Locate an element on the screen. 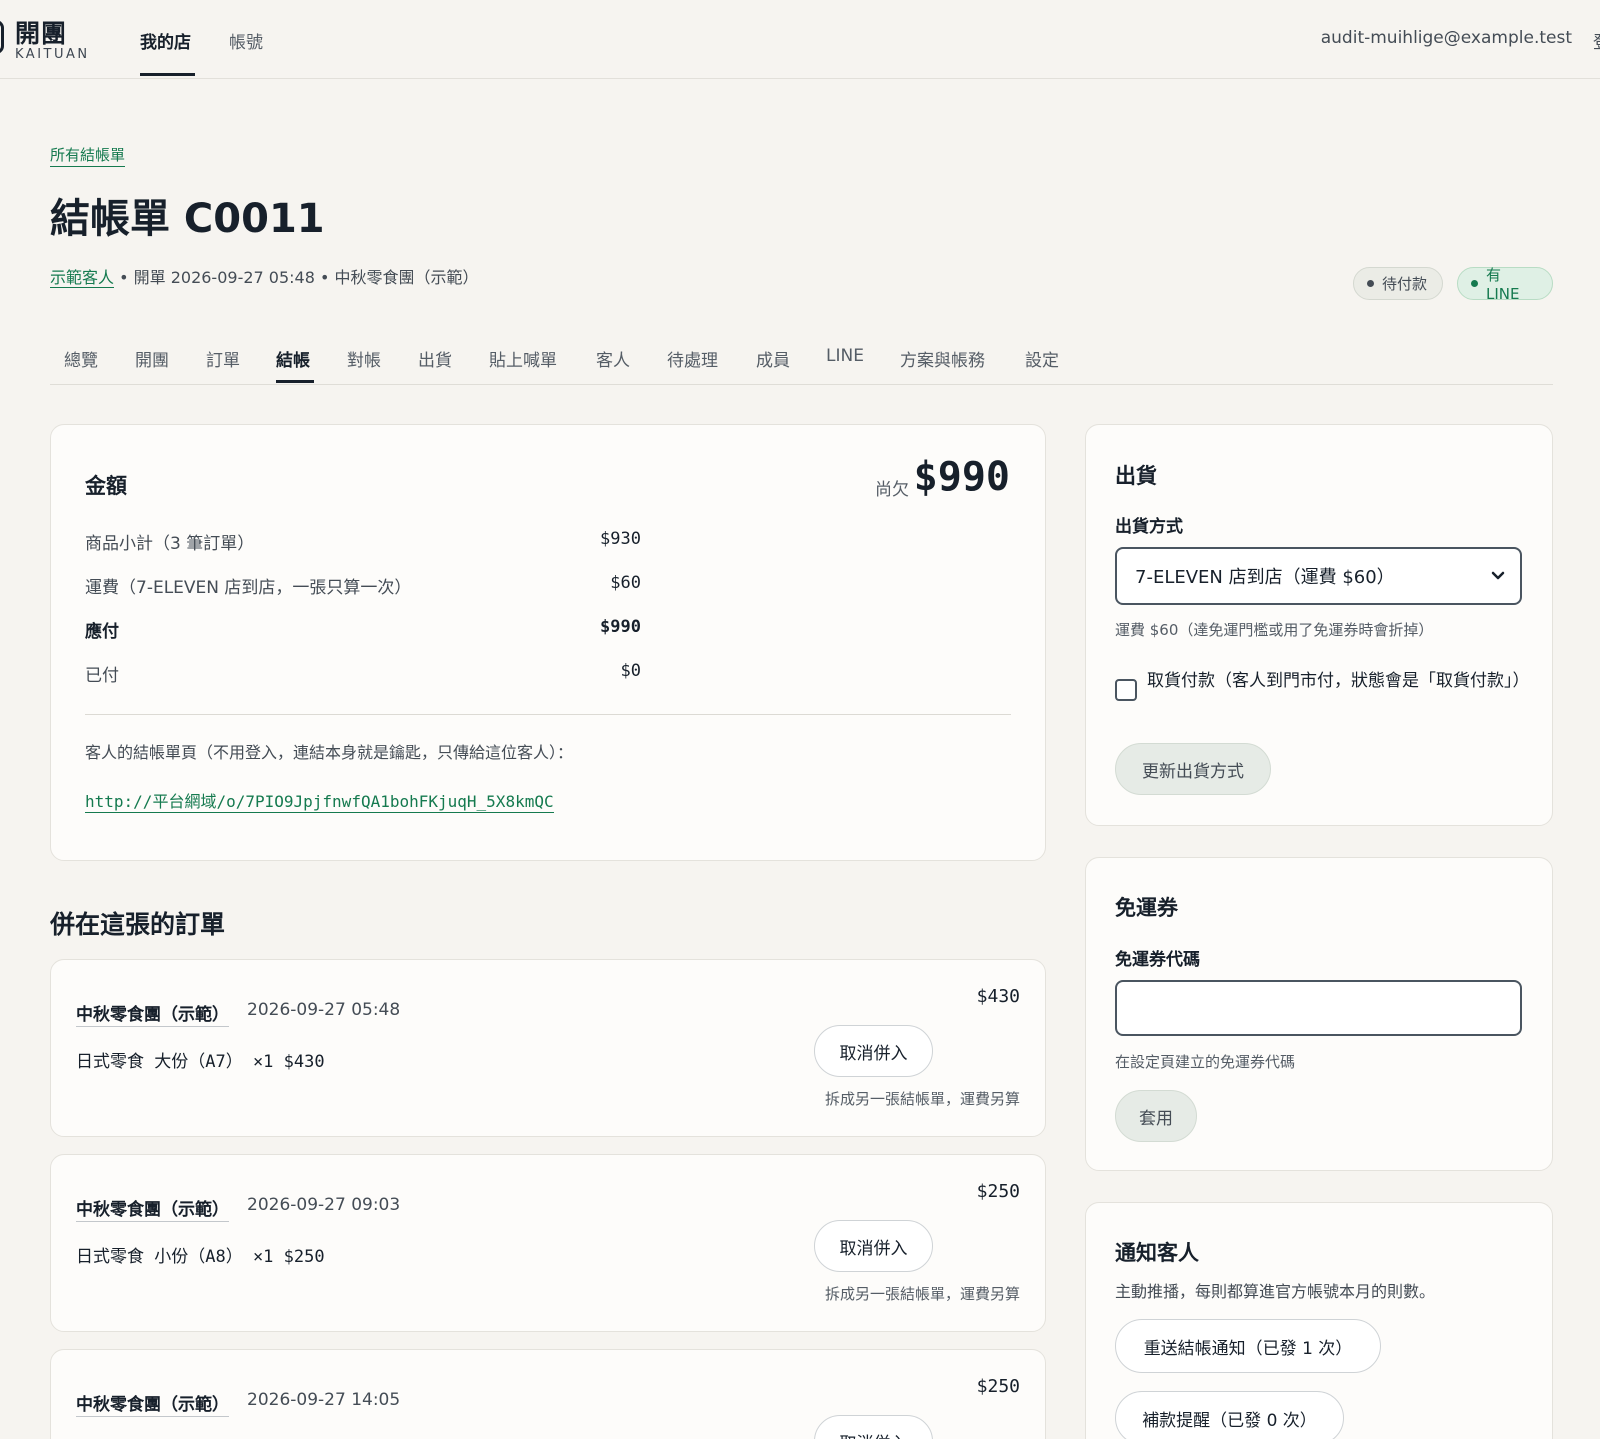 This screenshot has width=1600, height=1439. coupon-title: 免運券 is located at coordinates (1146, 908).